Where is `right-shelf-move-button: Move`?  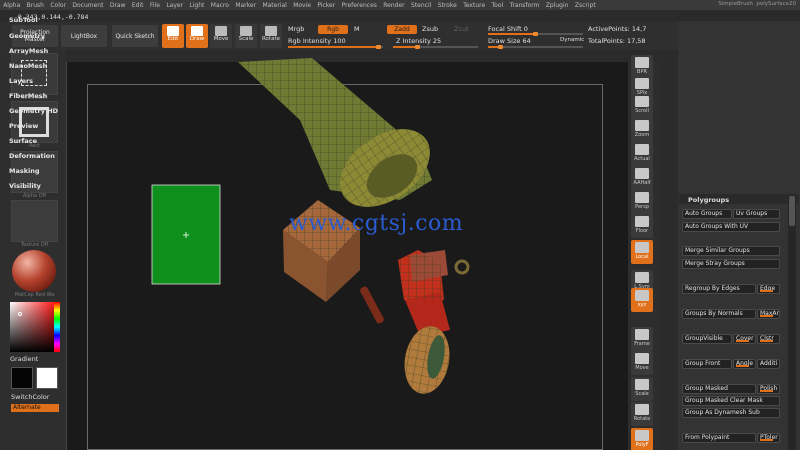
right-shelf-move-button: Move is located at coordinates (642, 363).